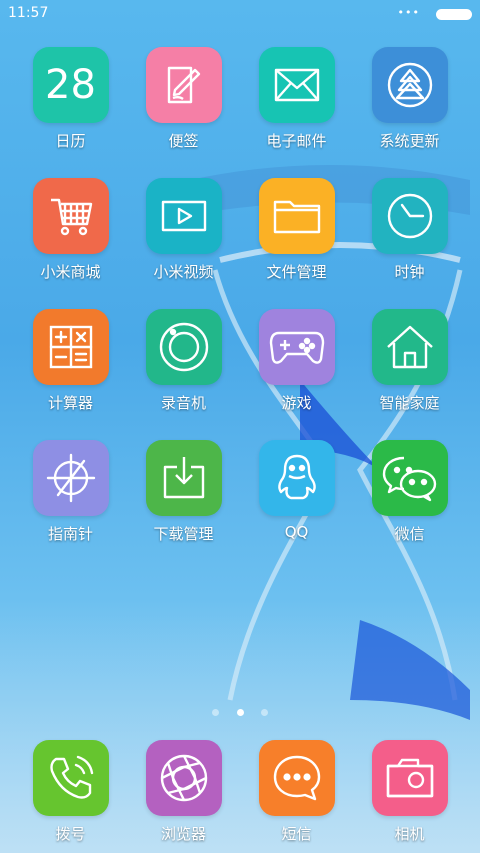 The image size is (480, 853). What do you see at coordinates (183, 834) in the screenshot?
I see `app-label: 浏览器` at bounding box center [183, 834].